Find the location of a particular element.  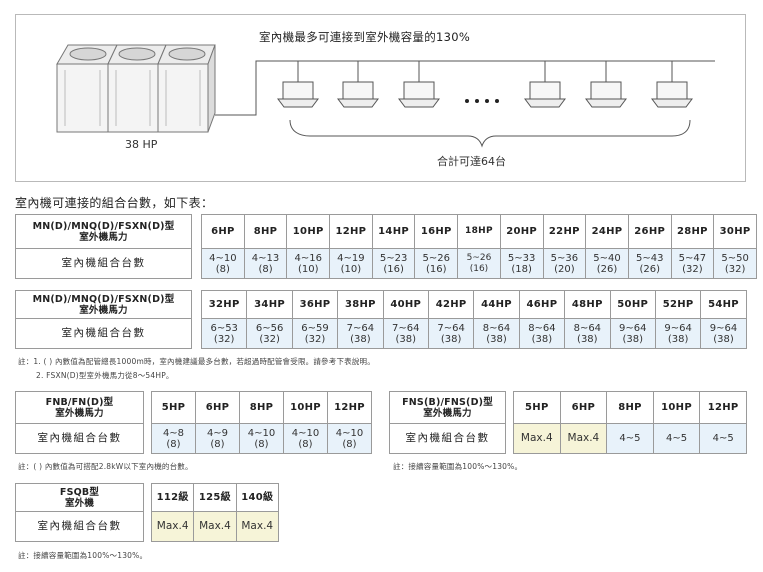

series-name: FSQB型 is located at coordinates (79, 492).